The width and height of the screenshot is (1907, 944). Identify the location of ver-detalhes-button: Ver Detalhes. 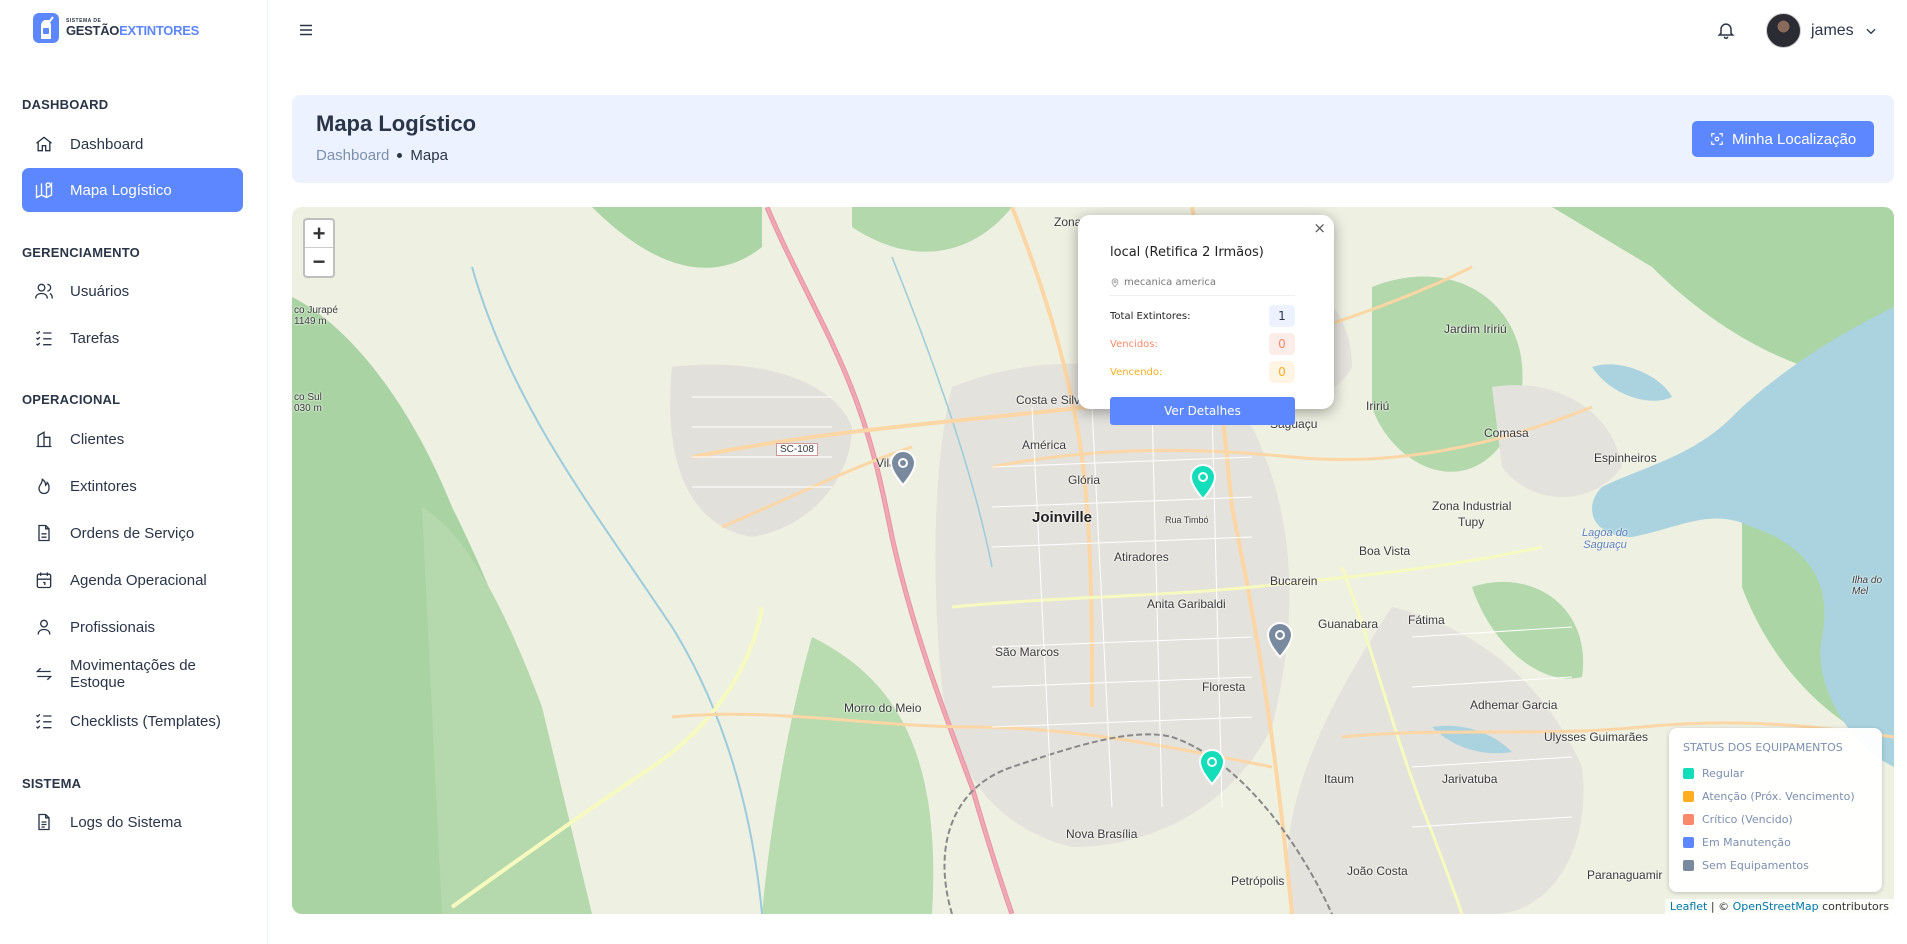
(1202, 411).